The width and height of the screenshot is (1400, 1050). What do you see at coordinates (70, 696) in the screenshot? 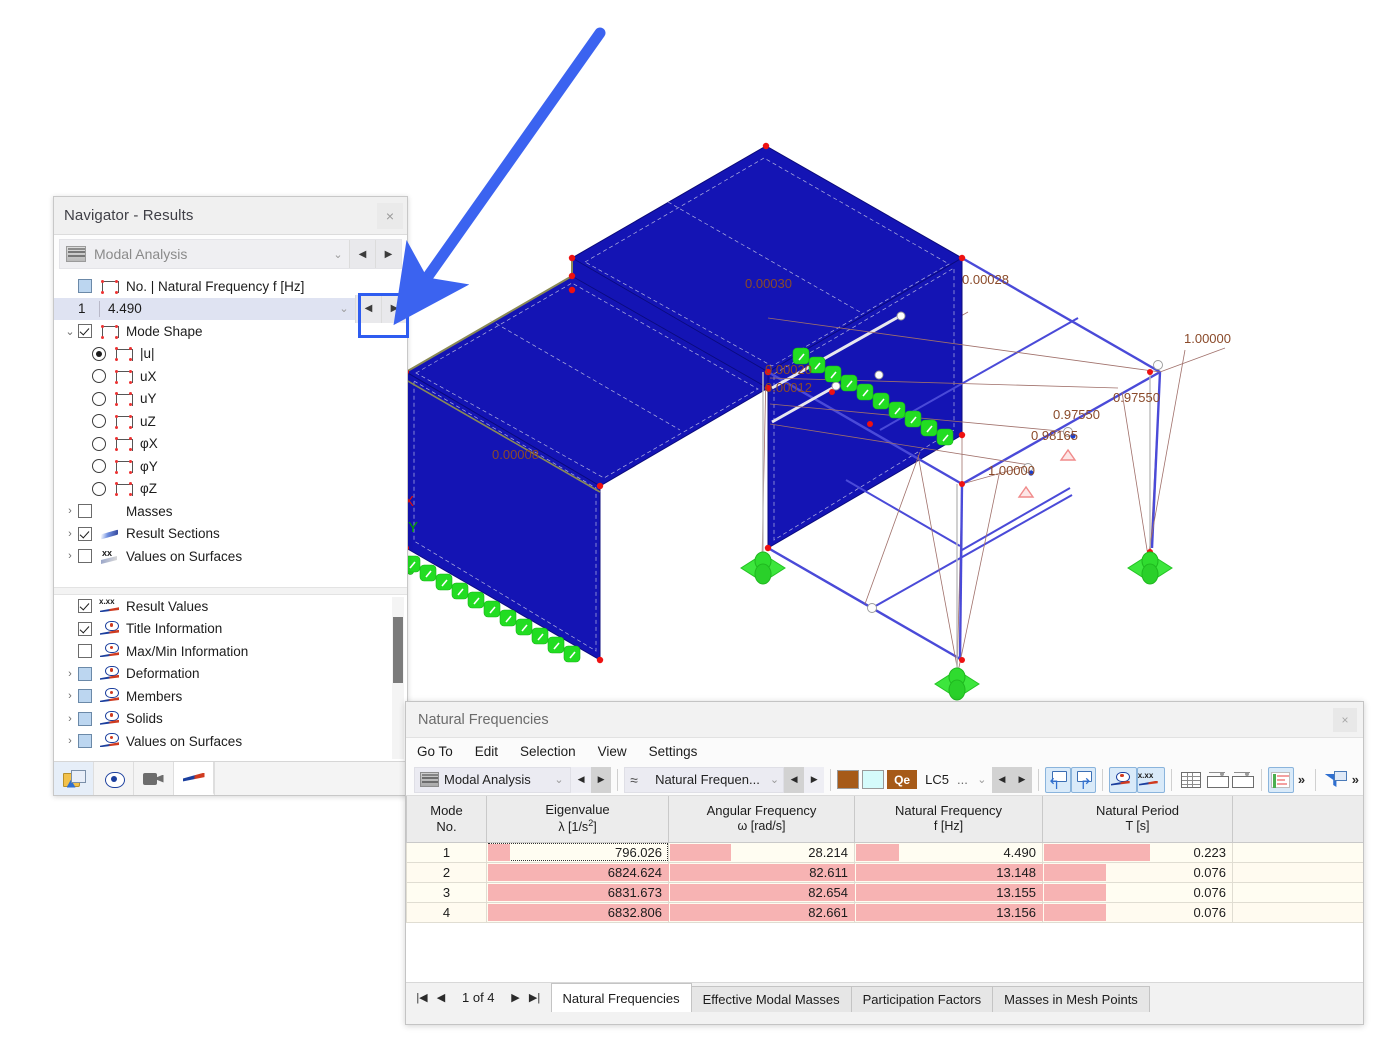
I see `expander-members: ›` at bounding box center [70, 696].